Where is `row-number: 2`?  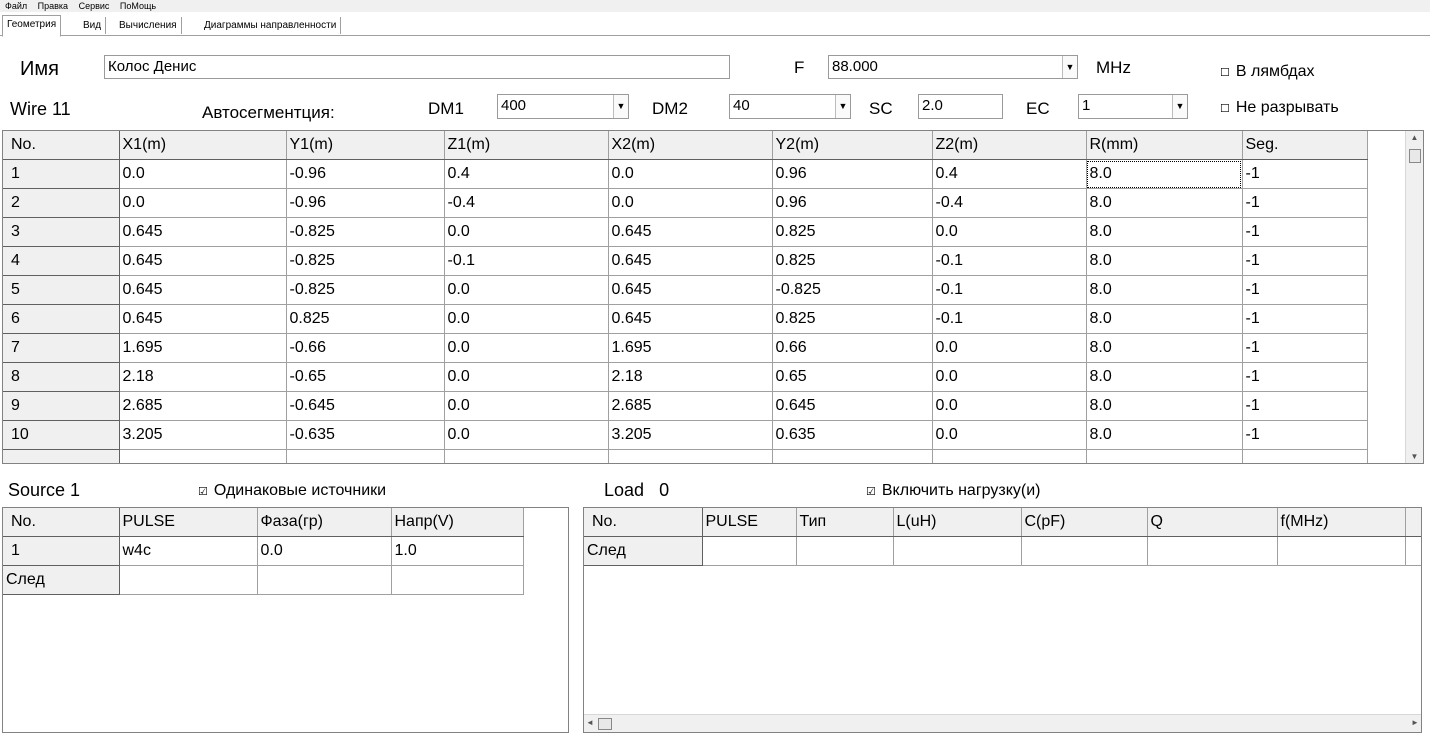 row-number: 2 is located at coordinates (61, 203).